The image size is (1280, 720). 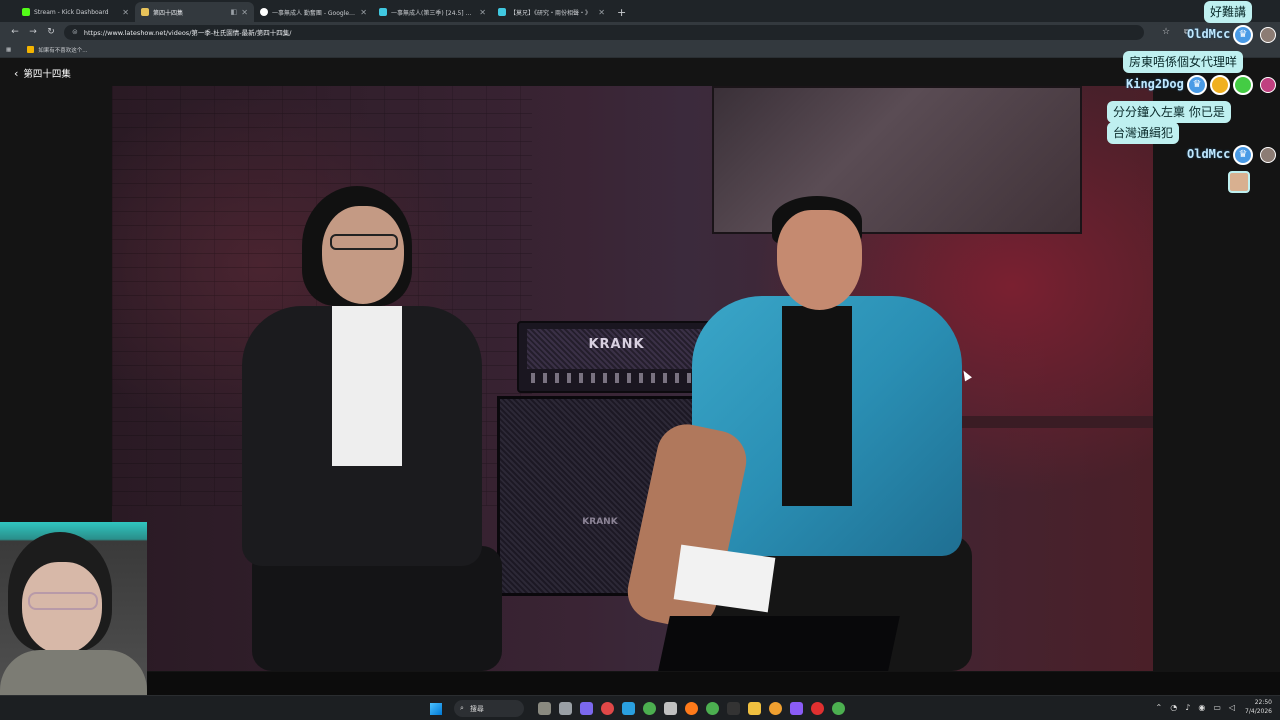 What do you see at coordinates (1217, 707) in the screenshot?
I see `display-icon: ▭` at bounding box center [1217, 707].